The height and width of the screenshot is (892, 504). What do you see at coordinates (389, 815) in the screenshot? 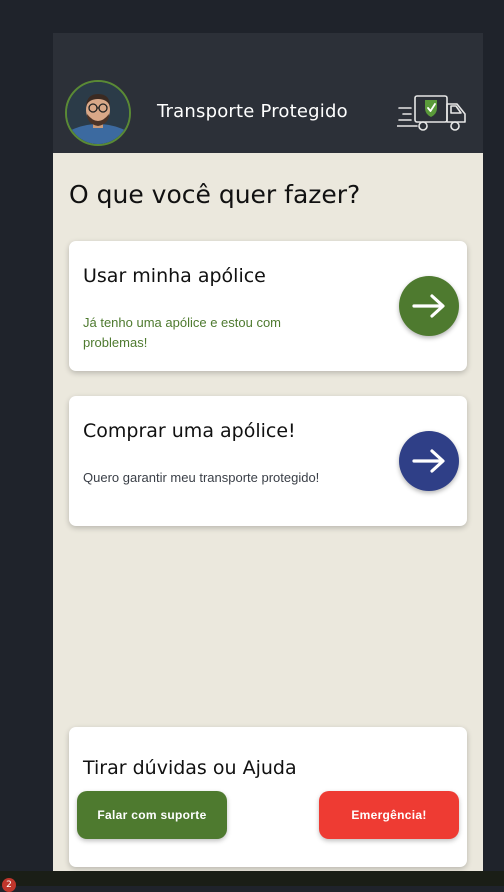
I see `emergency-button: Emergência!` at bounding box center [389, 815].